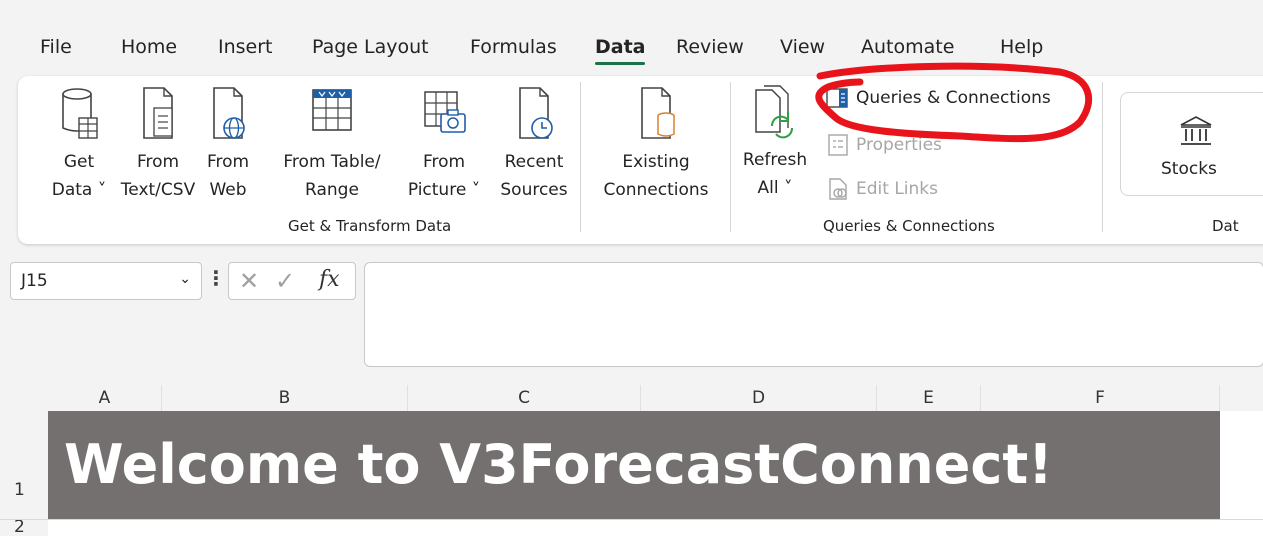  Describe the element at coordinates (79, 190) in the screenshot. I see `get-data-label-2: Data ˅` at that location.